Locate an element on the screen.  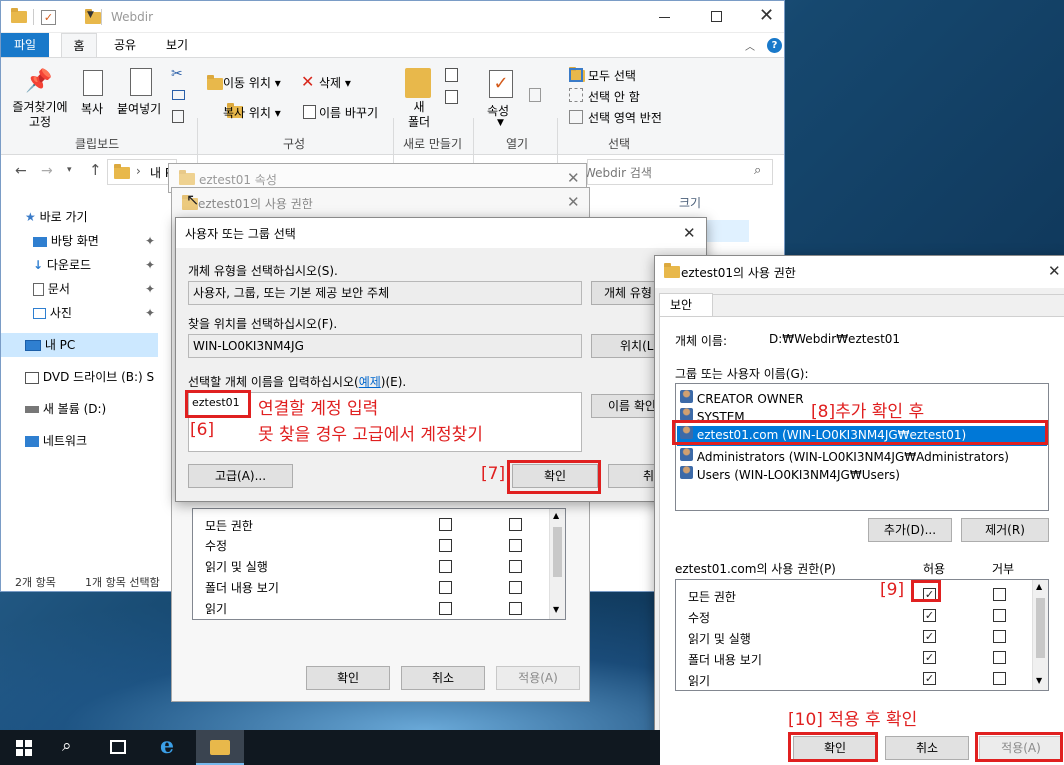
maximize-icon is located at coordinates (716, 16).